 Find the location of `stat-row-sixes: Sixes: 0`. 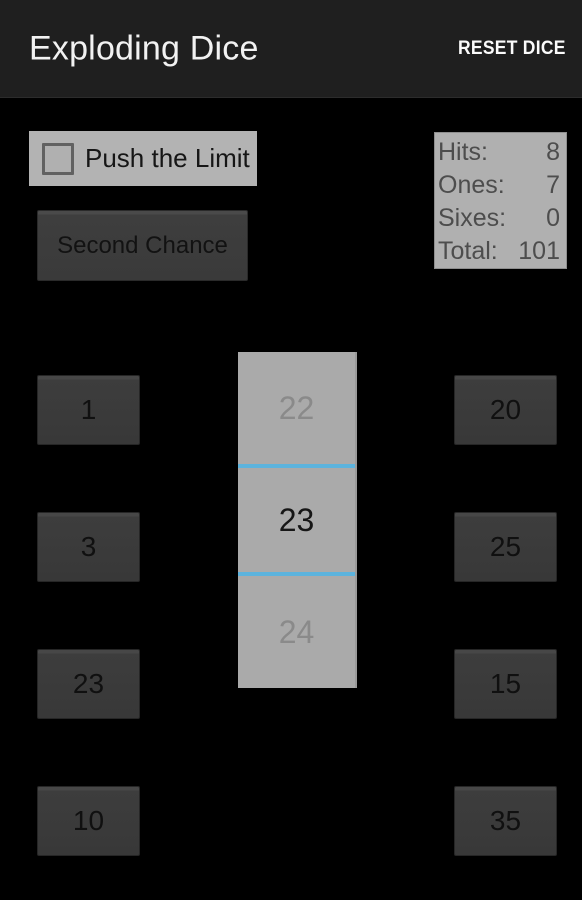

stat-row-sixes: Sixes: 0 is located at coordinates (499, 218).